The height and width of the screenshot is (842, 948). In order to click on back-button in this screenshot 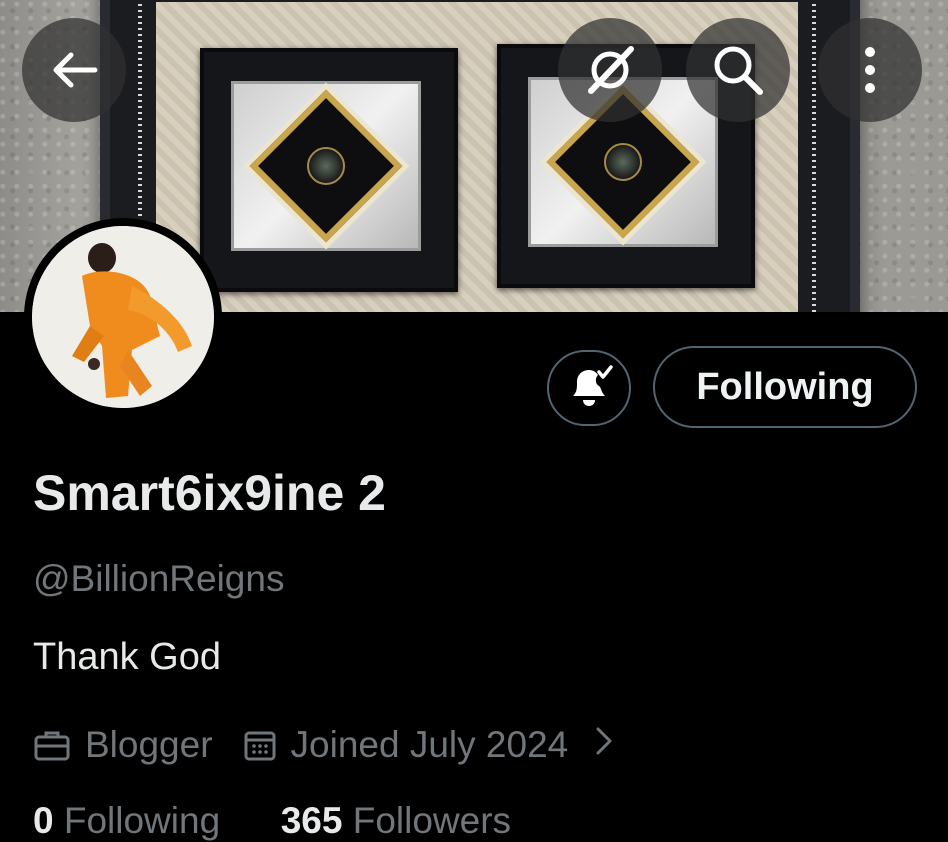, I will do `click(74, 70)`.